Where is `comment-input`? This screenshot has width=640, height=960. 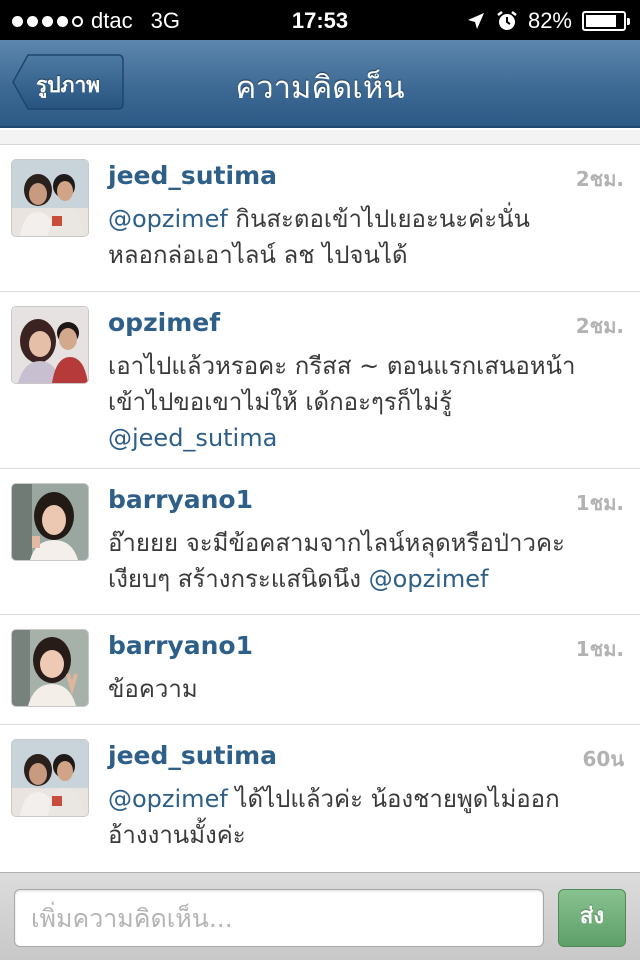 comment-input is located at coordinates (279, 918).